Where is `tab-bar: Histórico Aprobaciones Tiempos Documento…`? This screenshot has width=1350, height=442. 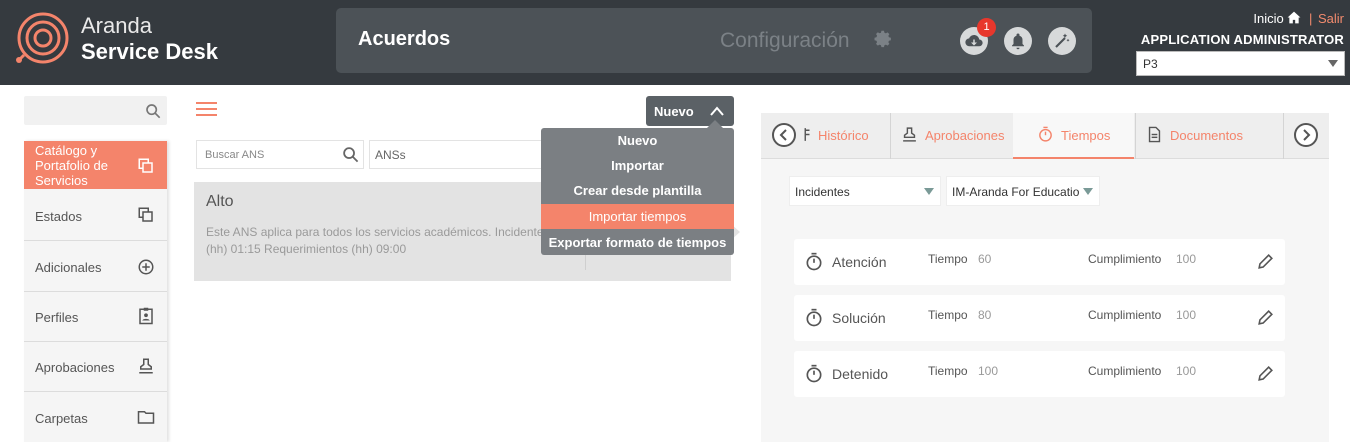 tab-bar: Histórico Aprobaciones Tiempos Documento… is located at coordinates (1045, 136).